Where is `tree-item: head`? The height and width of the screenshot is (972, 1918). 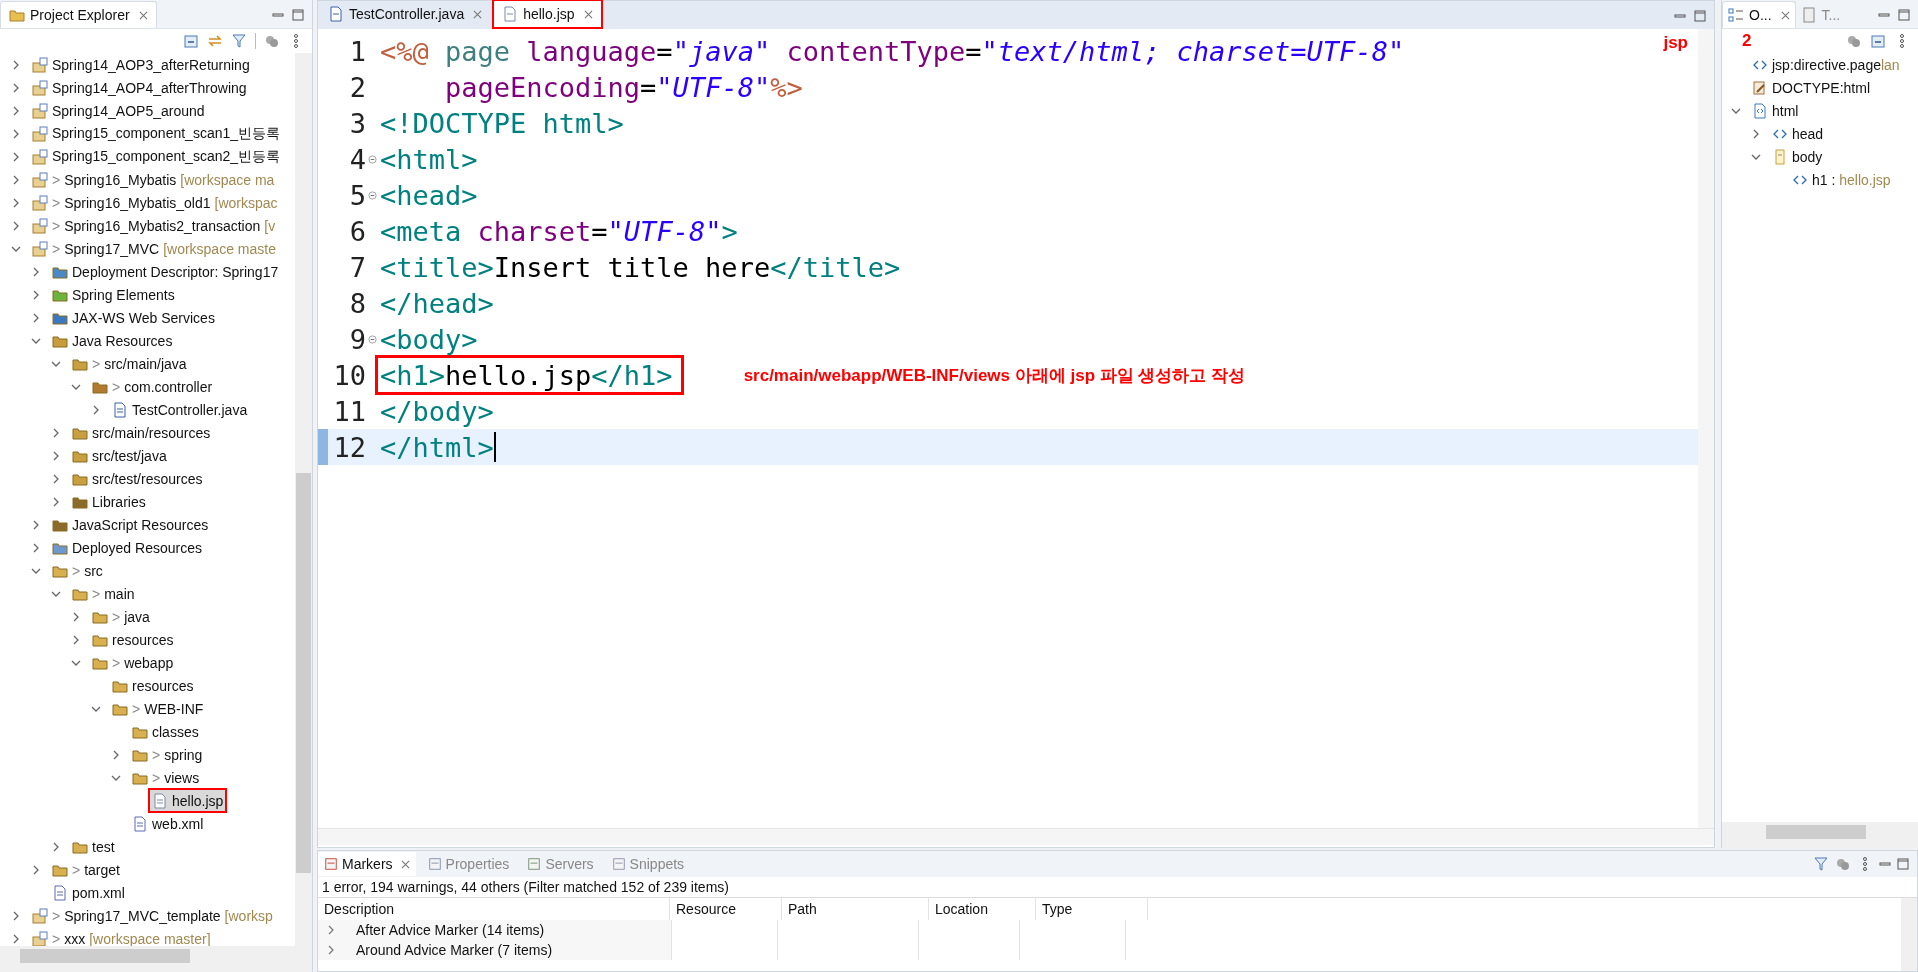
tree-item: head is located at coordinates (1798, 133).